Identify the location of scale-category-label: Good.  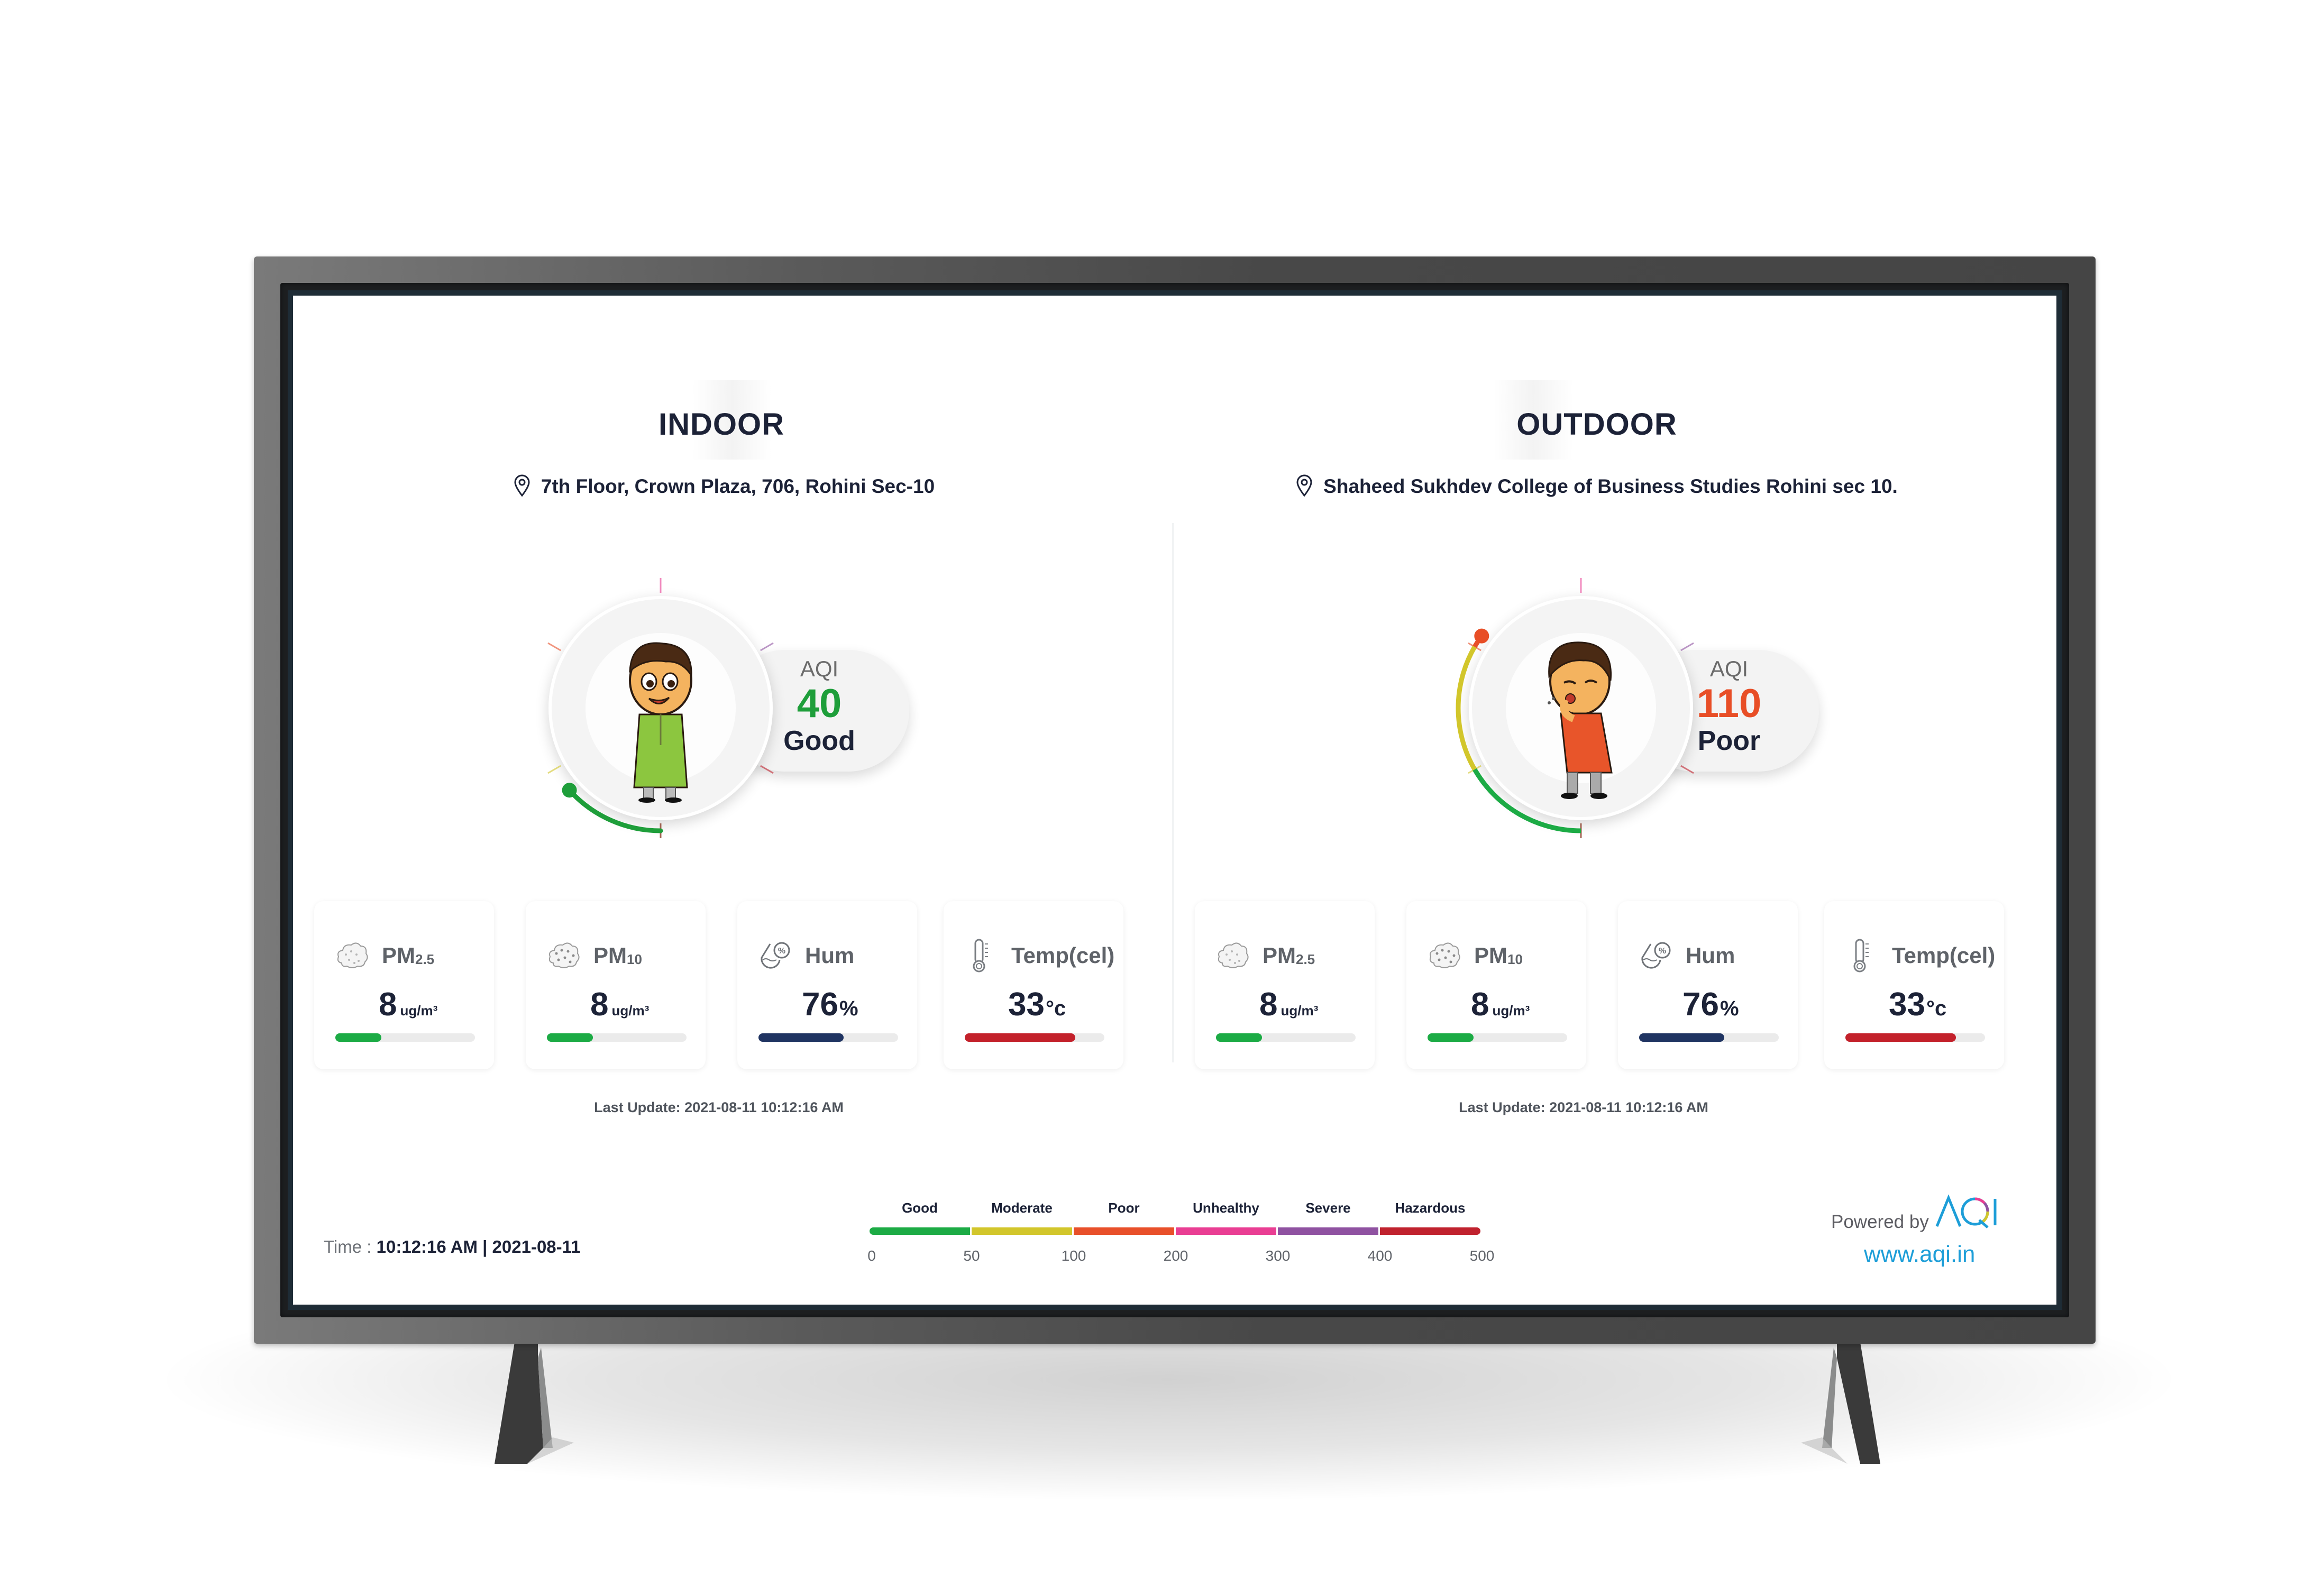
(920, 1208).